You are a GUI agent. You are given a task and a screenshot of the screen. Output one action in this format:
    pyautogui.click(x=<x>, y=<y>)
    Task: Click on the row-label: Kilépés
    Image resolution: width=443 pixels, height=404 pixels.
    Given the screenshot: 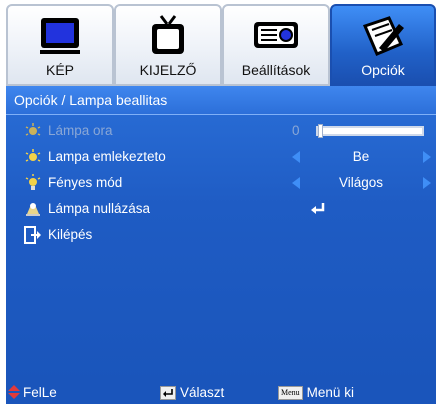 What is the action you would take?
    pyautogui.click(x=70, y=234)
    